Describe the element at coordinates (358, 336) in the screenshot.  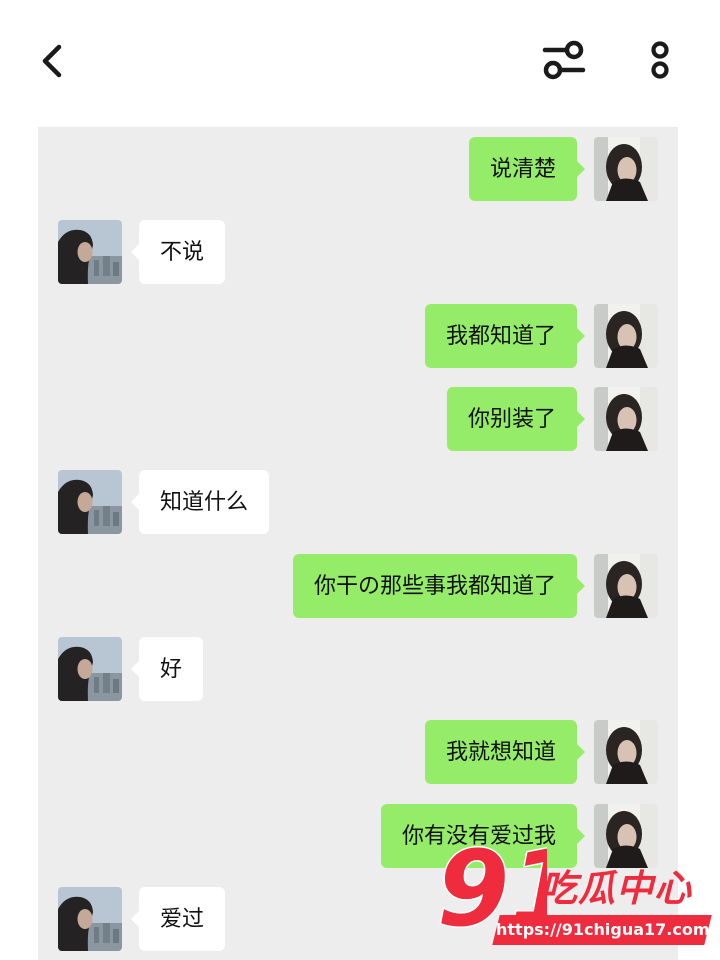
I see `message-row-sent: 我都知道了` at that location.